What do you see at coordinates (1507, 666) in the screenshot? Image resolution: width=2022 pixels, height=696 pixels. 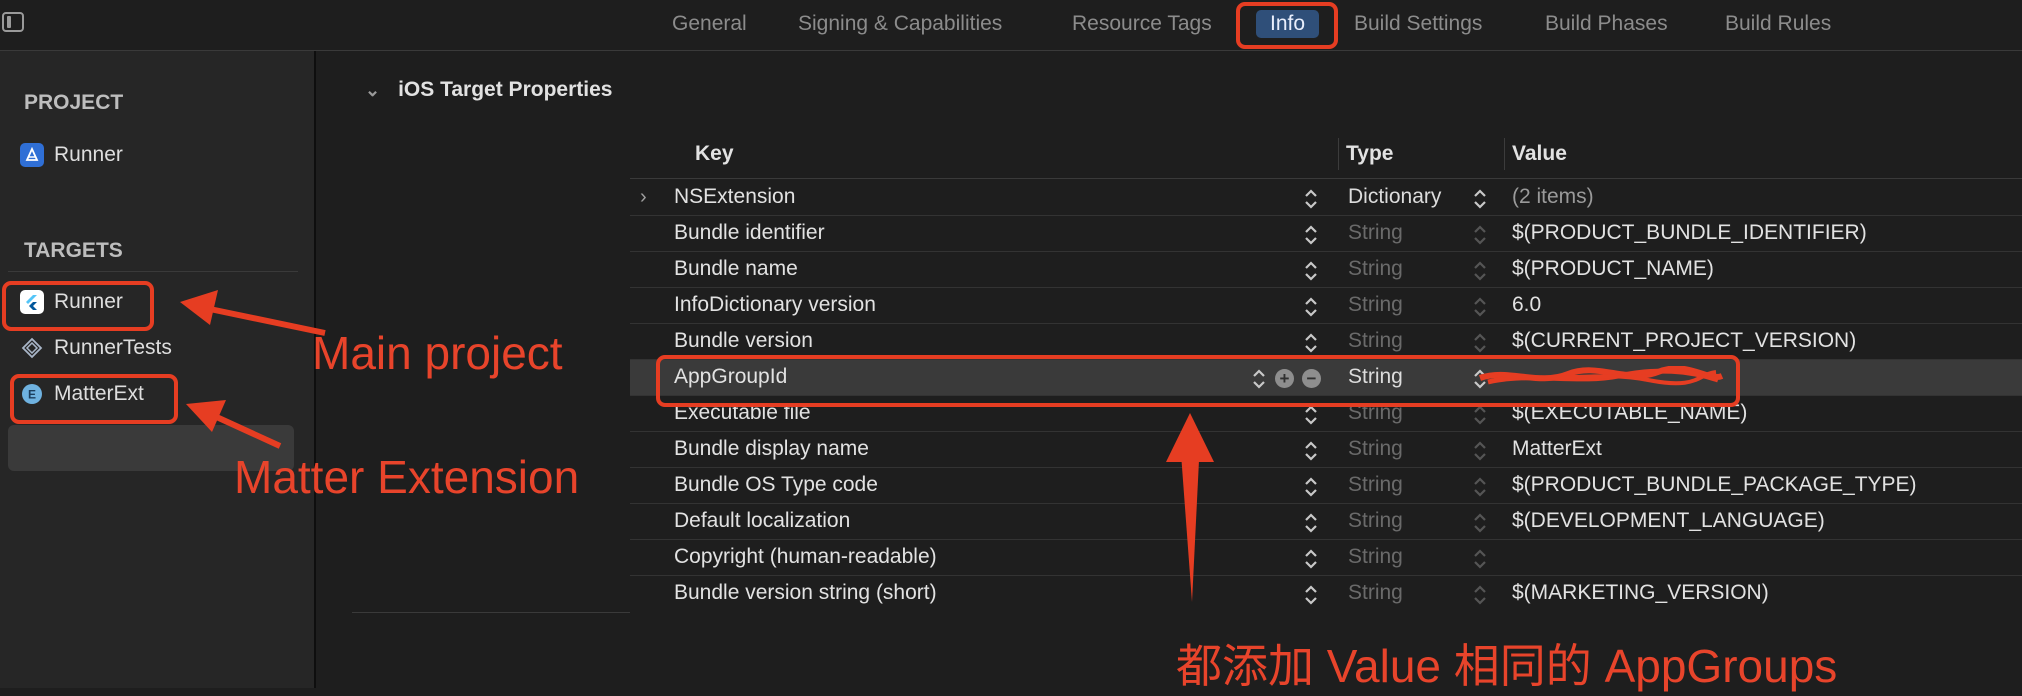 I see `annotation-note-appgroups: 都添加 Value 相同的 AppGroups` at bounding box center [1507, 666].